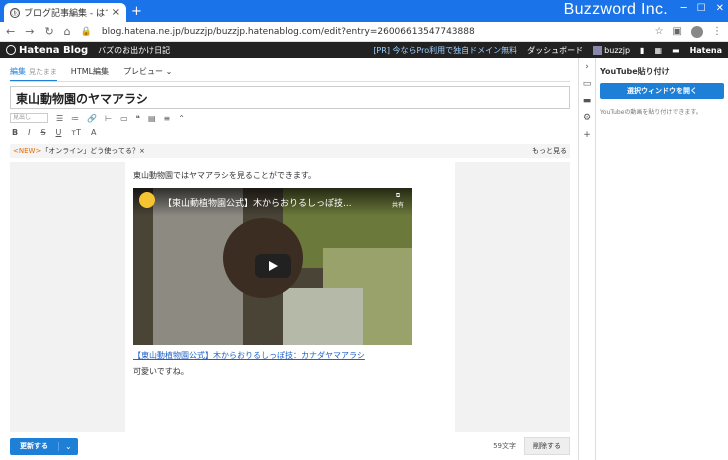  I want to click on strike-icon: S, so click(42, 132).